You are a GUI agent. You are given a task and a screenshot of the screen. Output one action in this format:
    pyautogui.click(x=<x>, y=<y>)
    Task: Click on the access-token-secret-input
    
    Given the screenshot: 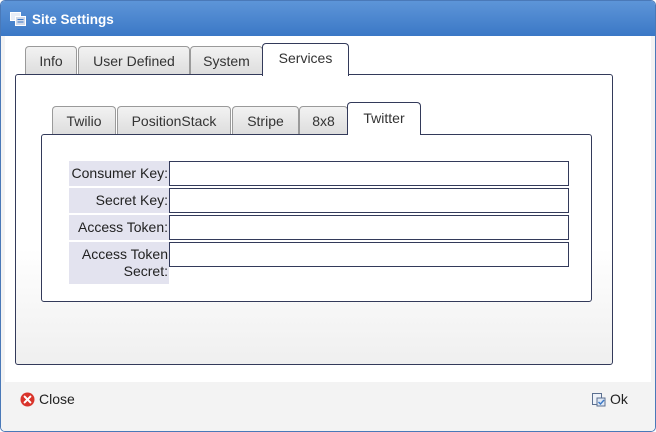 What is the action you would take?
    pyautogui.click(x=369, y=254)
    